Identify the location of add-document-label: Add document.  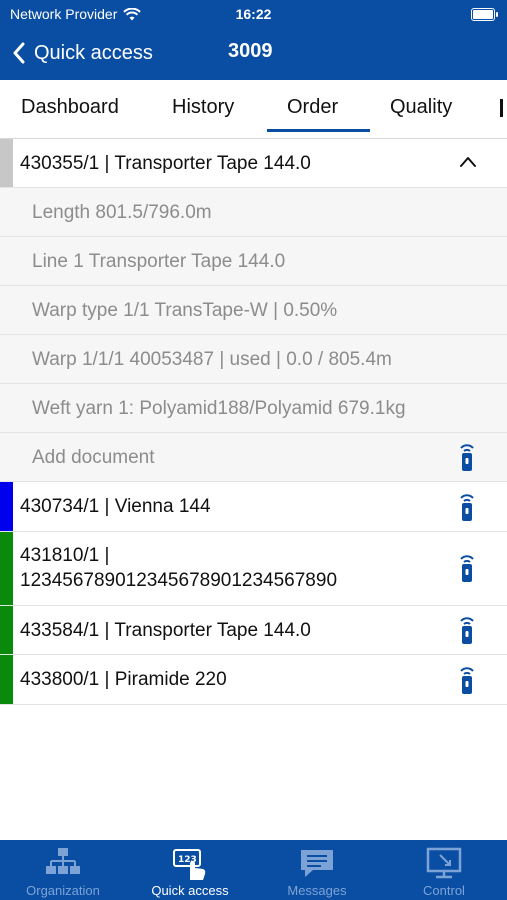
(93, 457).